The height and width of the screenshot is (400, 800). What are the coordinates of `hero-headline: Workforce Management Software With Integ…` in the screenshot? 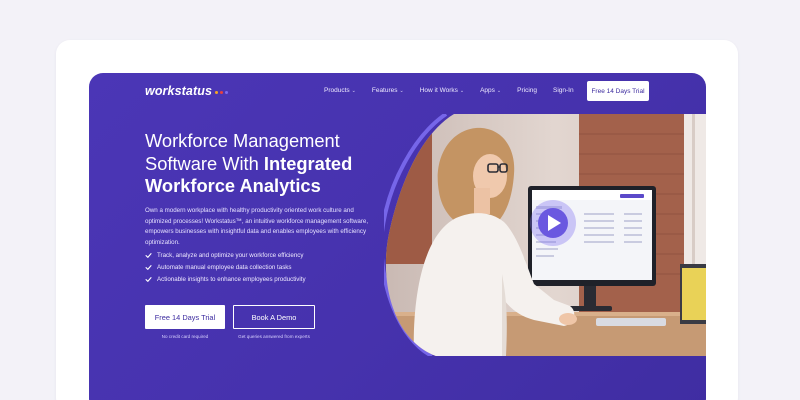 It's located at (270, 164).